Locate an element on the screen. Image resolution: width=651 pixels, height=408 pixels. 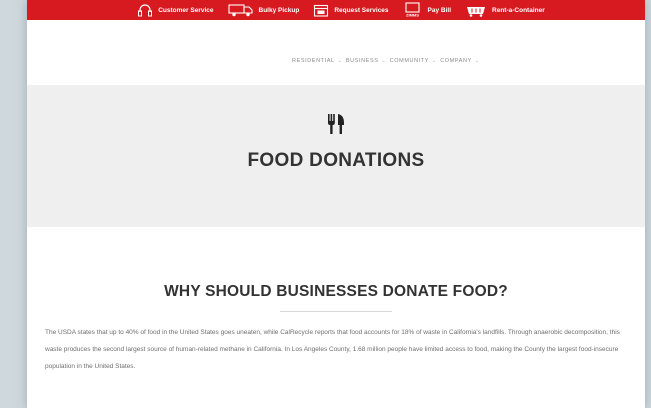
customer-service-link: Customer Service is located at coordinates (175, 10).